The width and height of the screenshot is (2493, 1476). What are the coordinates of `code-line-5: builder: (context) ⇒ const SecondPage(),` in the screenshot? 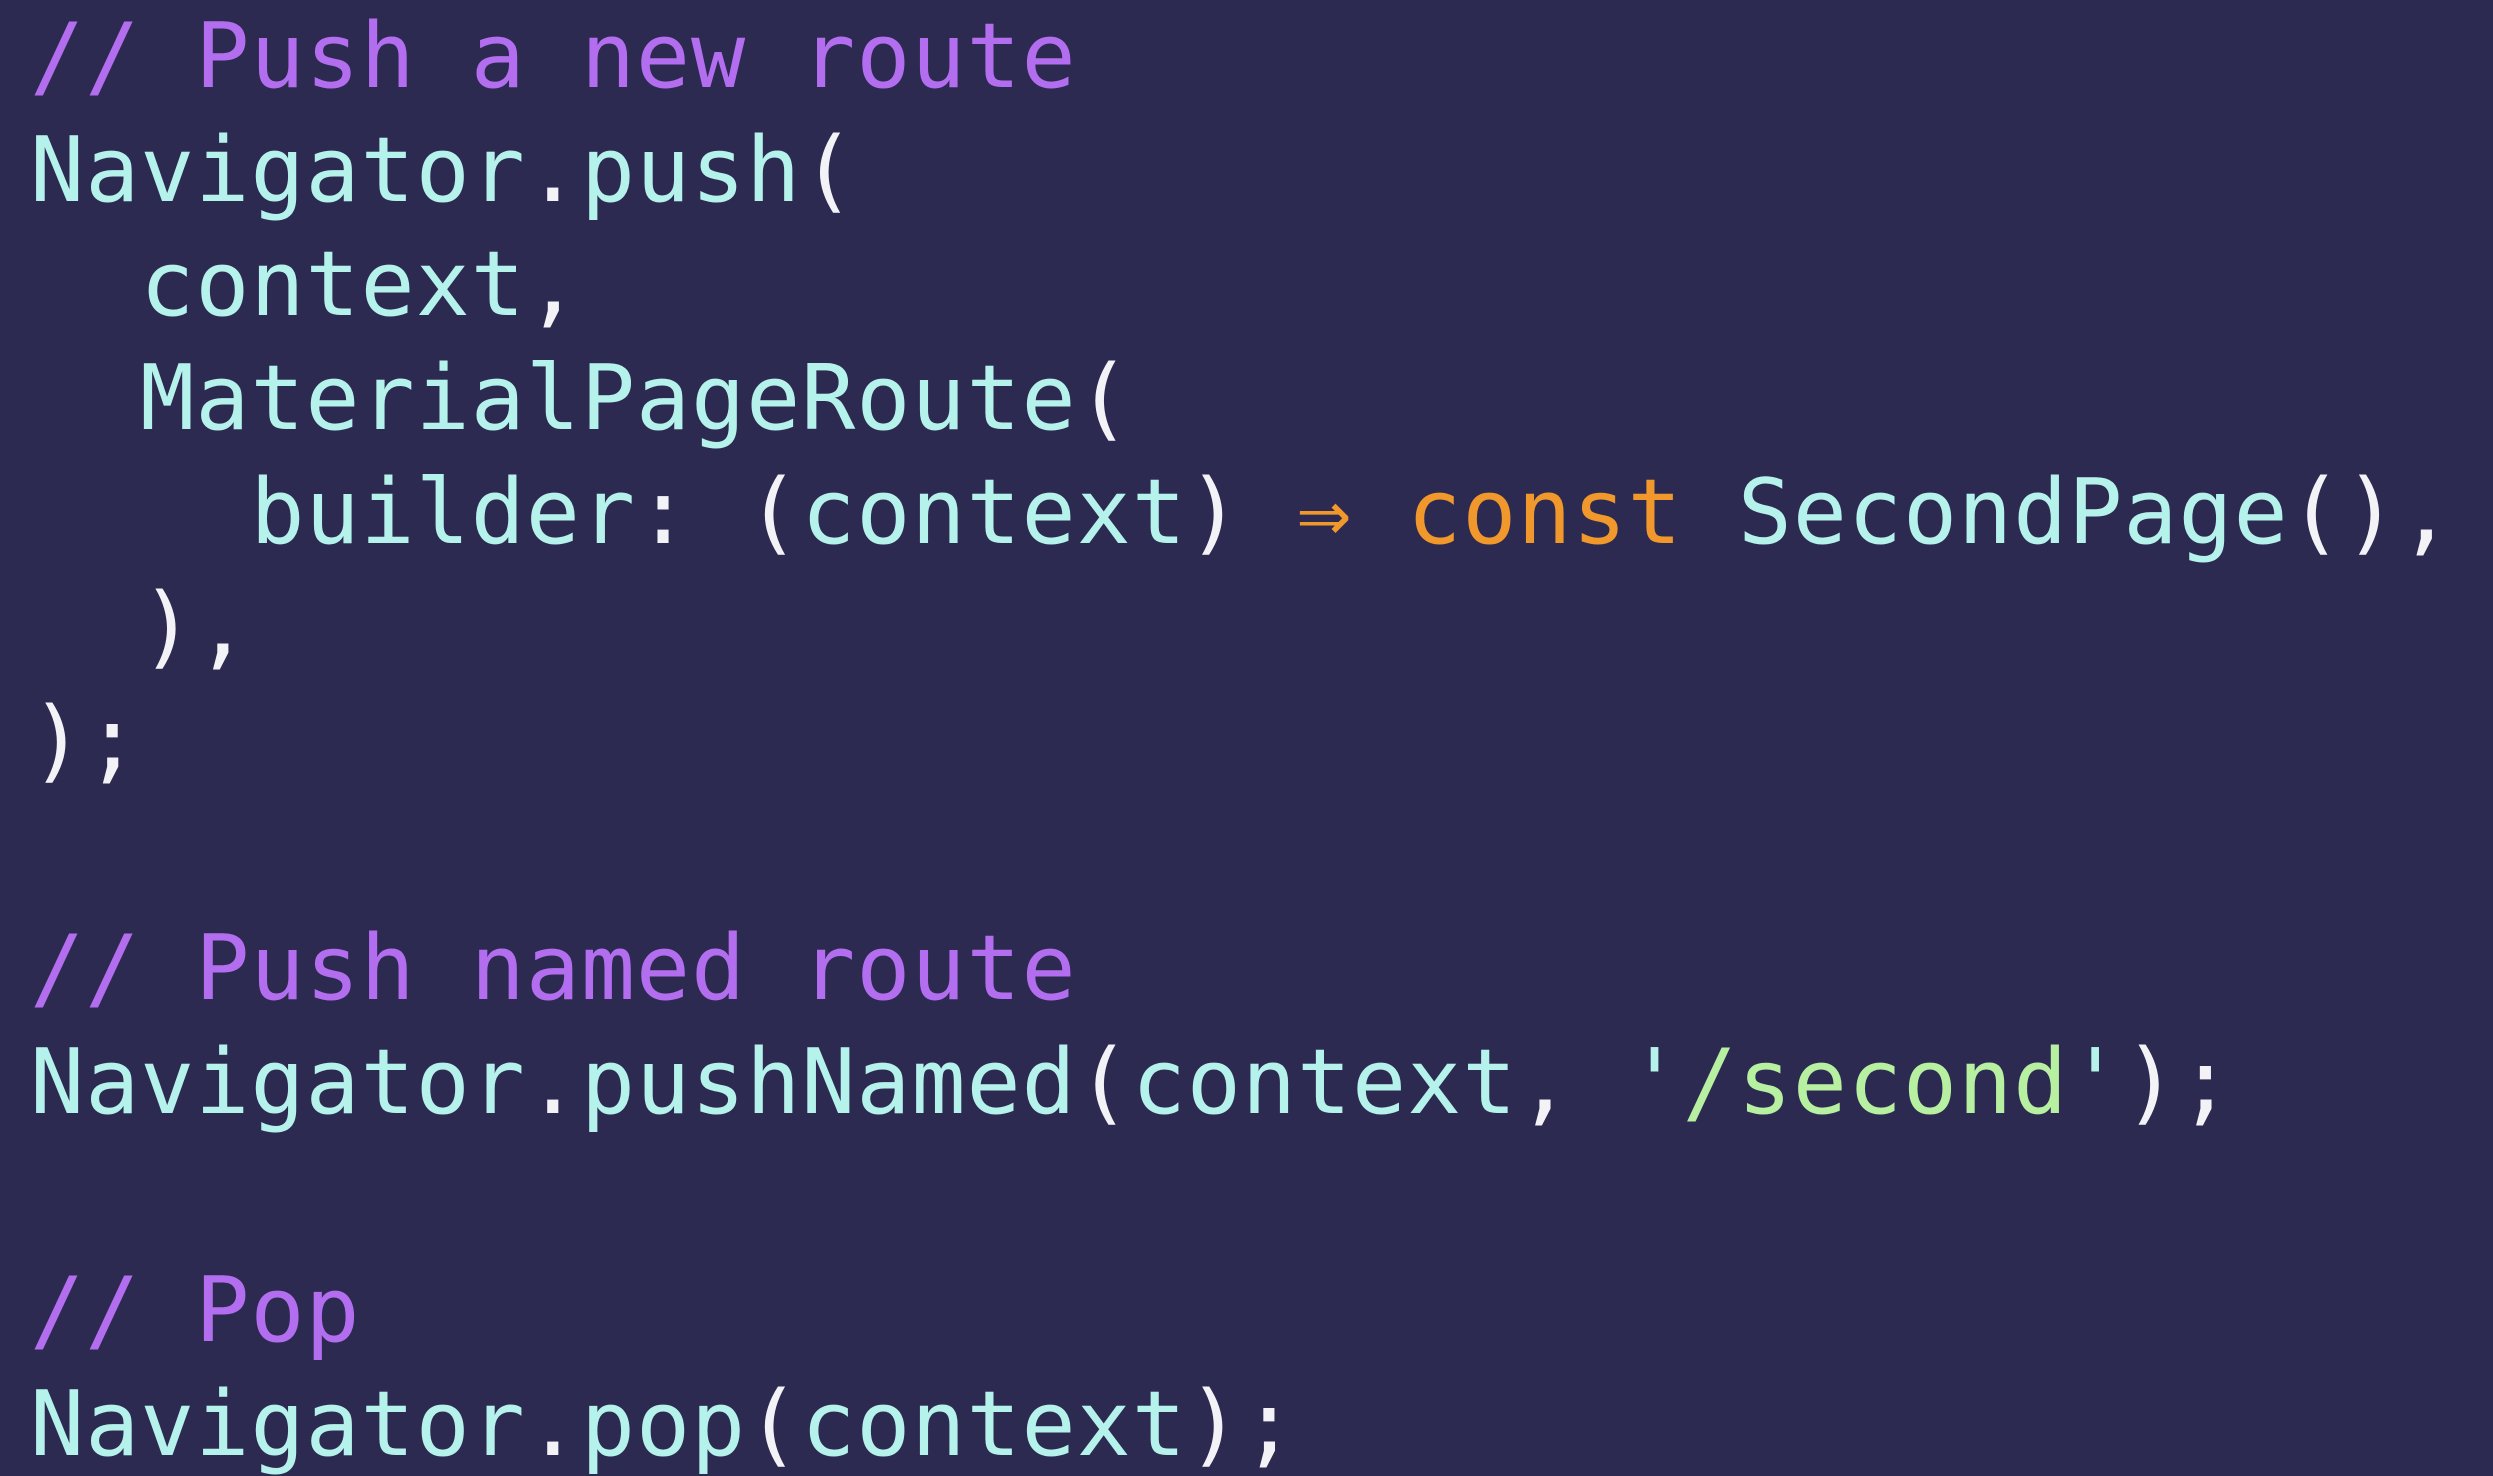 It's located at (1242, 513).